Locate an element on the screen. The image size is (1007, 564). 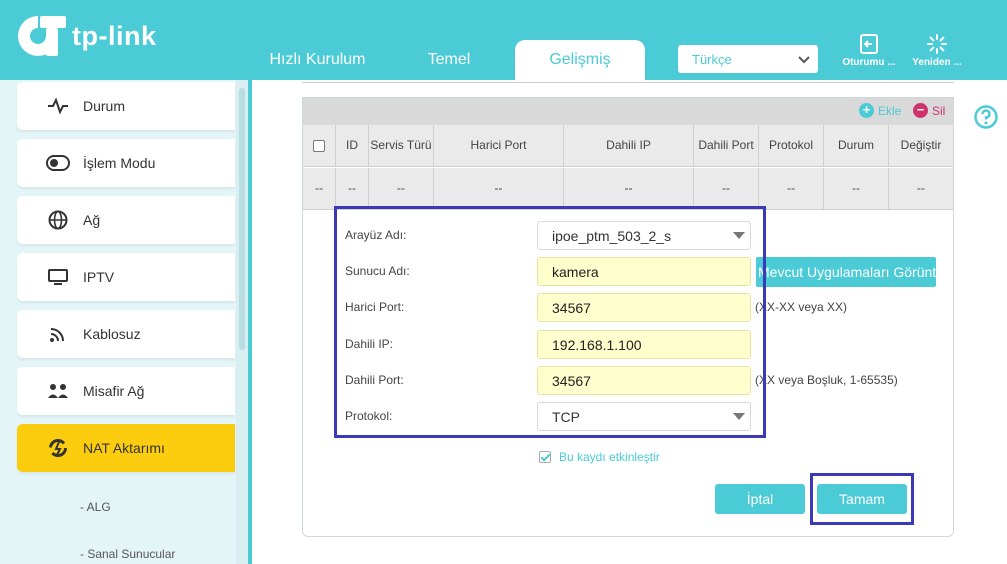
sidebar-item-network: Ağ is located at coordinates (126, 220).